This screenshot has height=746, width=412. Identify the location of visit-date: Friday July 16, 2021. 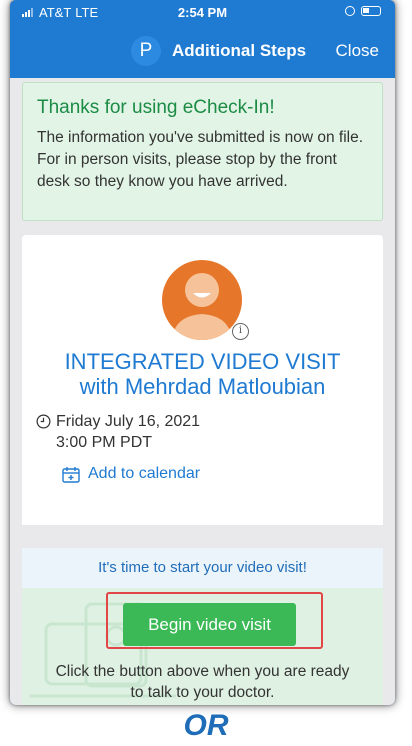
(128, 421).